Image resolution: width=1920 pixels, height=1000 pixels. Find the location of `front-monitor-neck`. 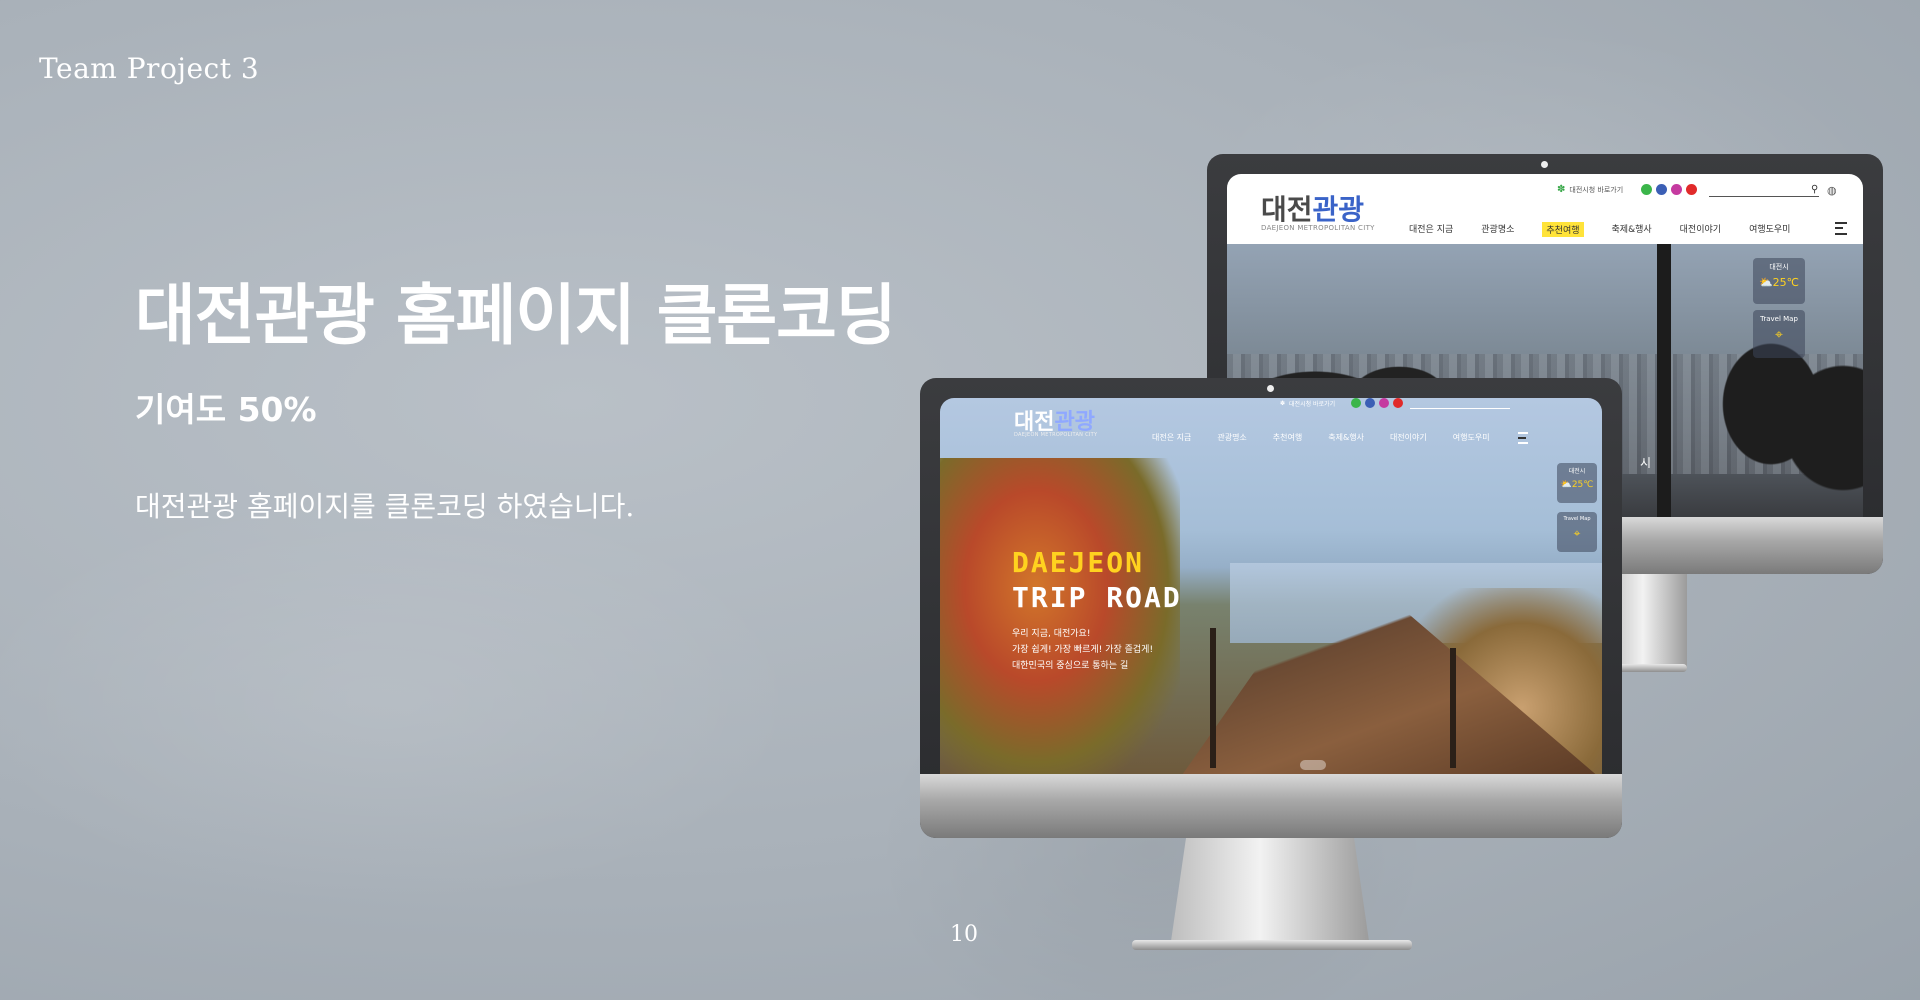

front-monitor-neck is located at coordinates (1270, 893).